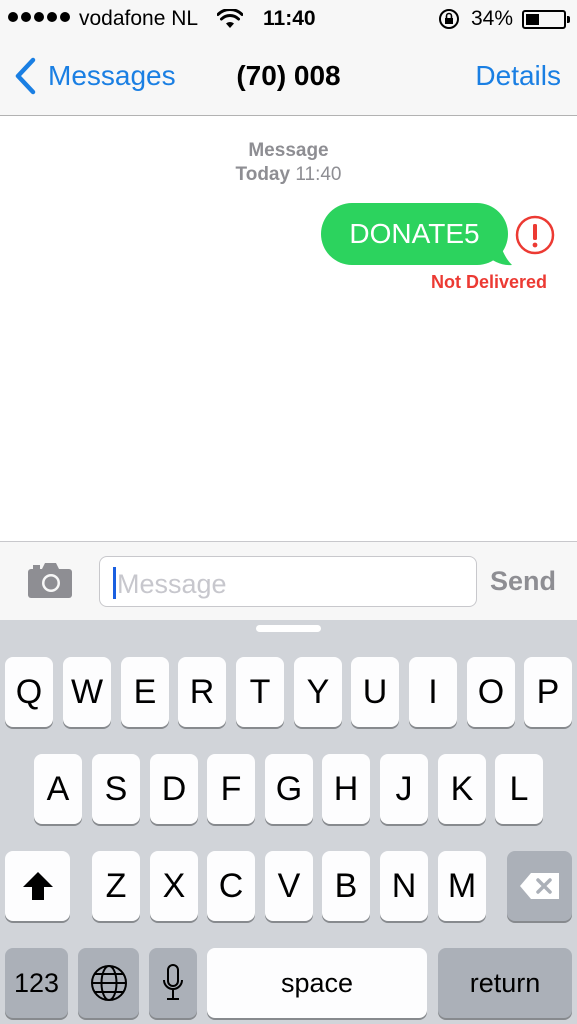  I want to click on timestamp-day: Today, so click(263, 174).